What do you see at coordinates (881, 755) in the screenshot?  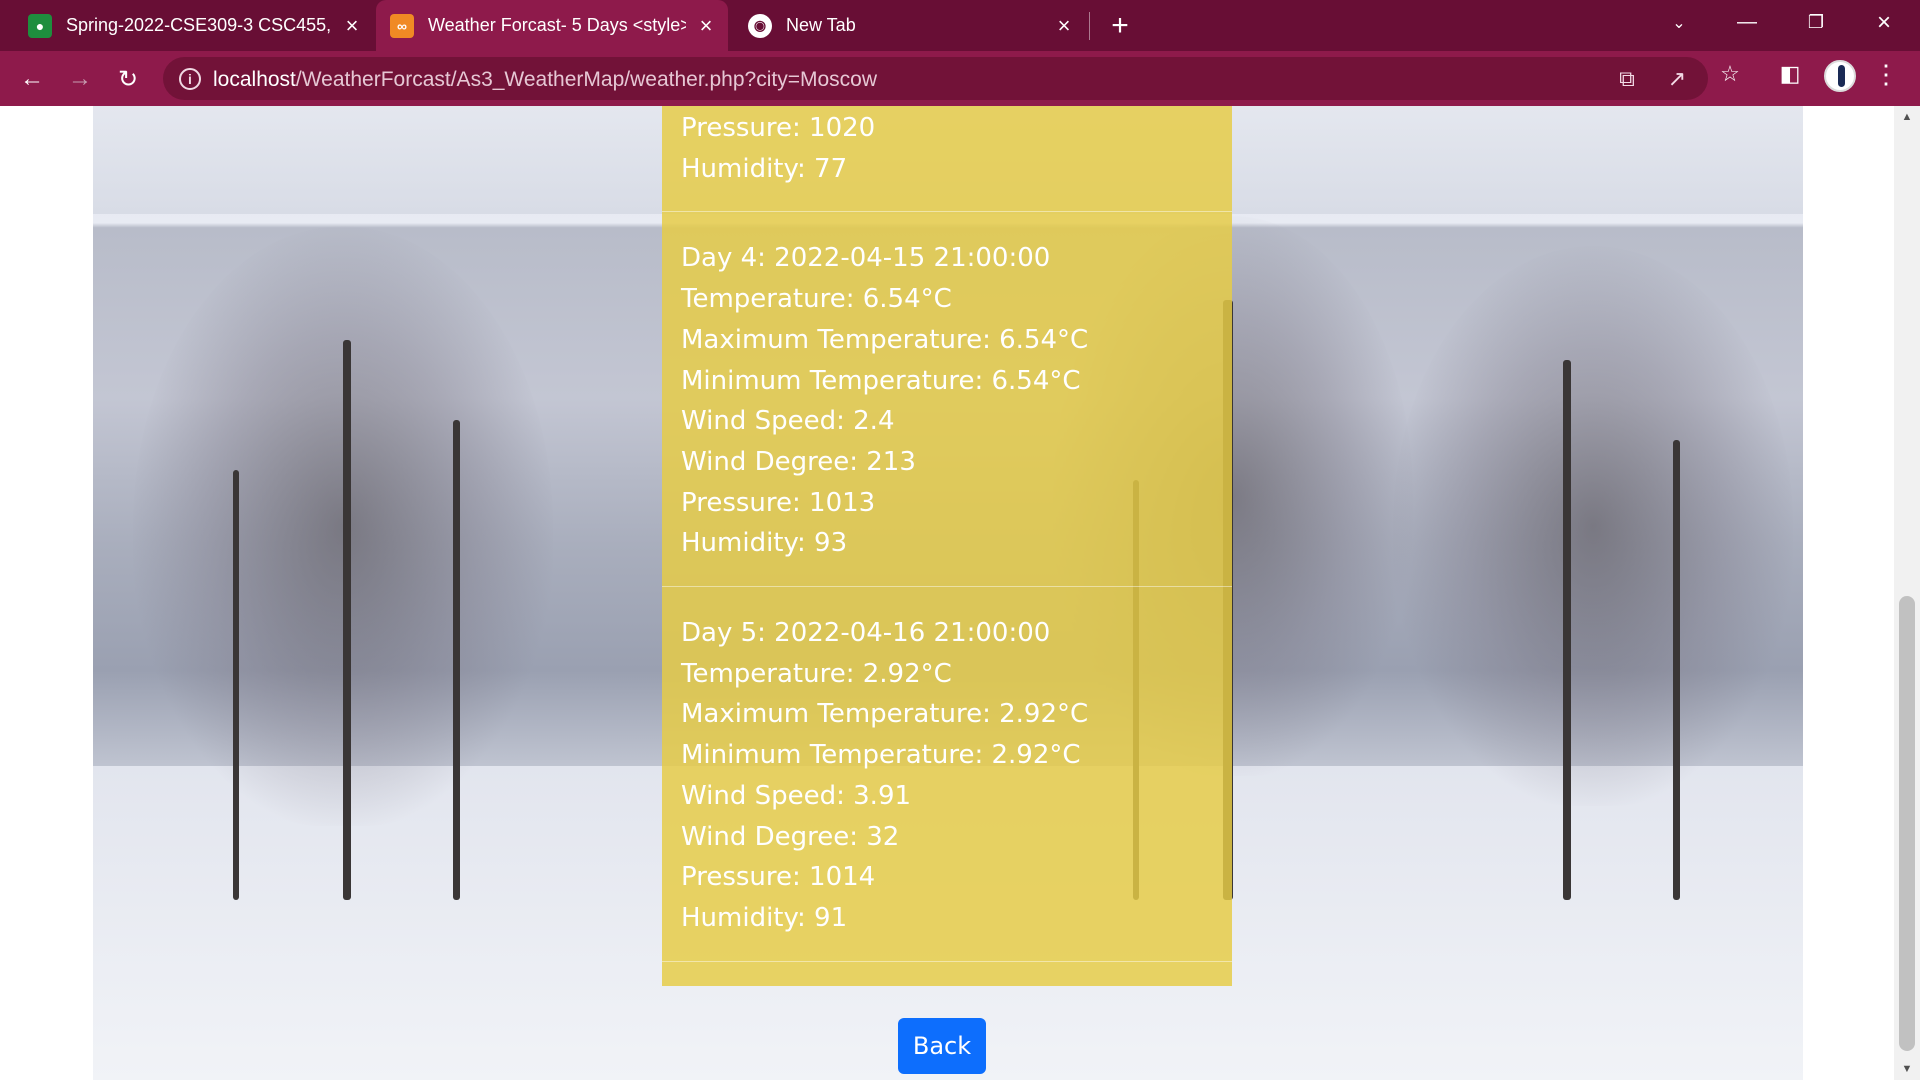 I see `min-temperature-text: Minimum Temperature: 2.92°C` at bounding box center [881, 755].